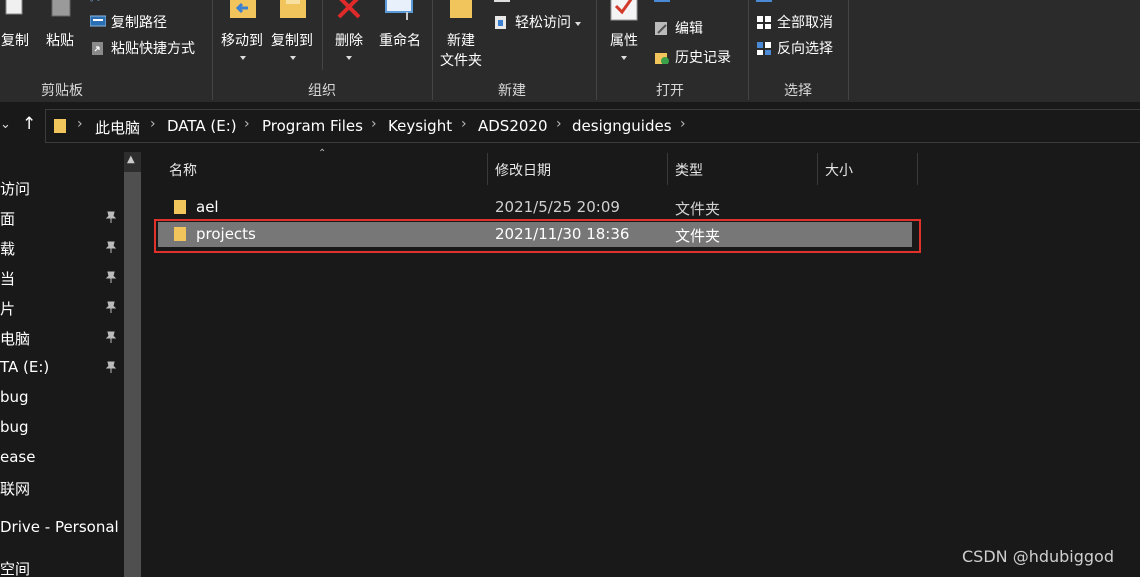 The image size is (1140, 577). What do you see at coordinates (293, 9) in the screenshot?
I see `copy-to-icon` at bounding box center [293, 9].